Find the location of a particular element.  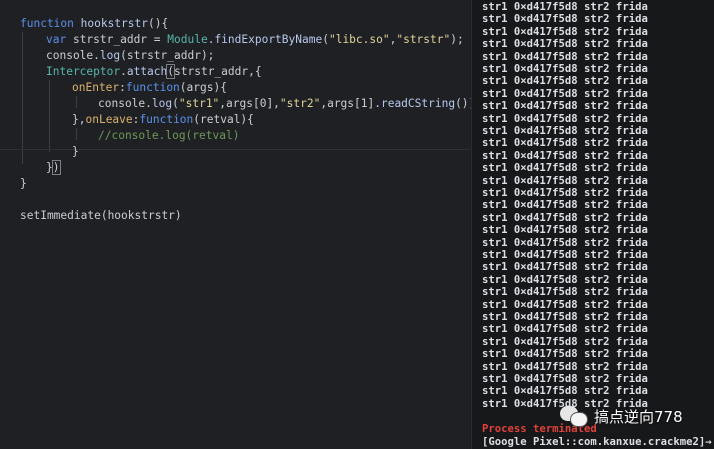

code-line-4: Interceptor.attach(strstr_addr,{ is located at coordinates (154, 72).